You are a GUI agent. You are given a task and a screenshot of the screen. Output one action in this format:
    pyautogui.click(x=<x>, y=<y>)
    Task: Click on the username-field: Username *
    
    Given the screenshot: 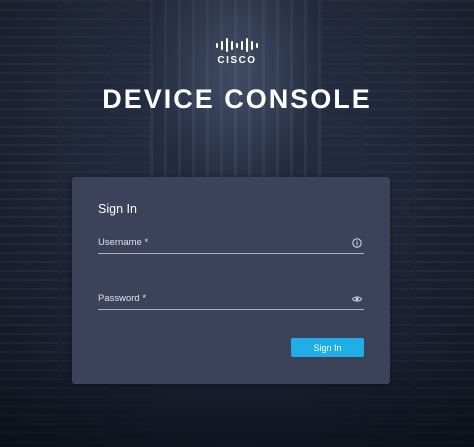 What is the action you would take?
    pyautogui.click(x=231, y=243)
    